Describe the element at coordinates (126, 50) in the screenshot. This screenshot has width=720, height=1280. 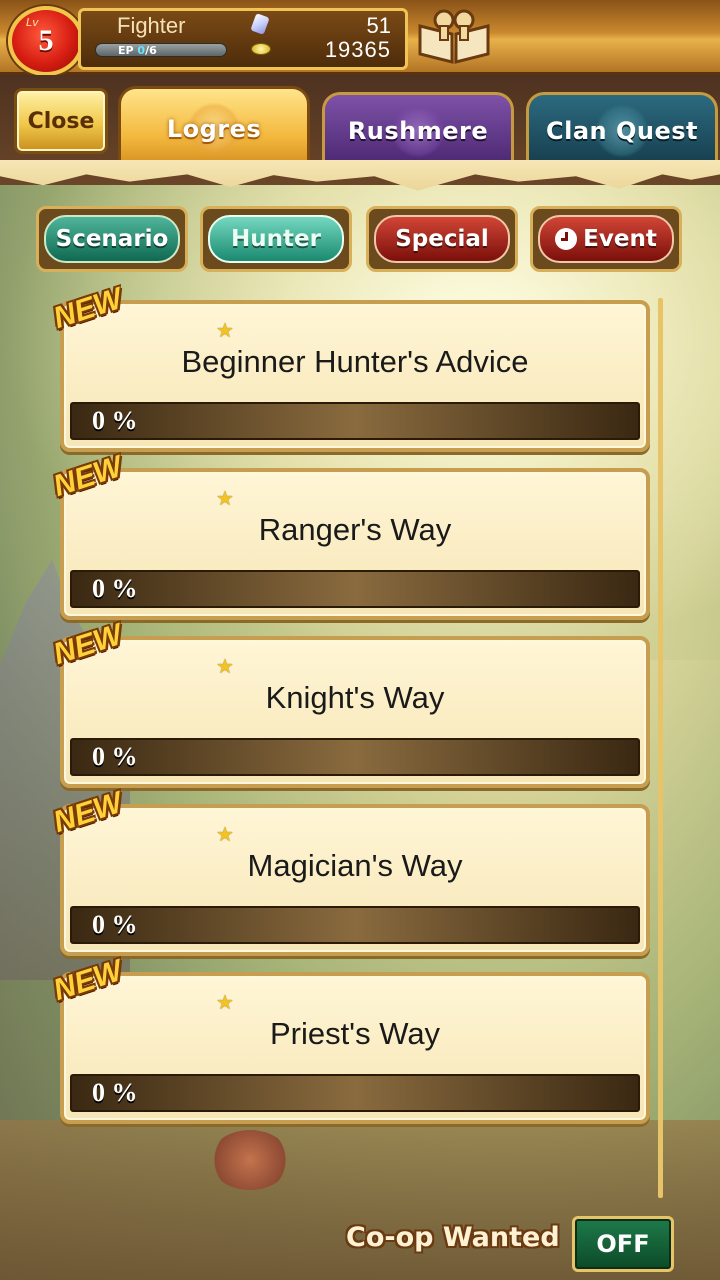
I see `ep-label: EP` at that location.